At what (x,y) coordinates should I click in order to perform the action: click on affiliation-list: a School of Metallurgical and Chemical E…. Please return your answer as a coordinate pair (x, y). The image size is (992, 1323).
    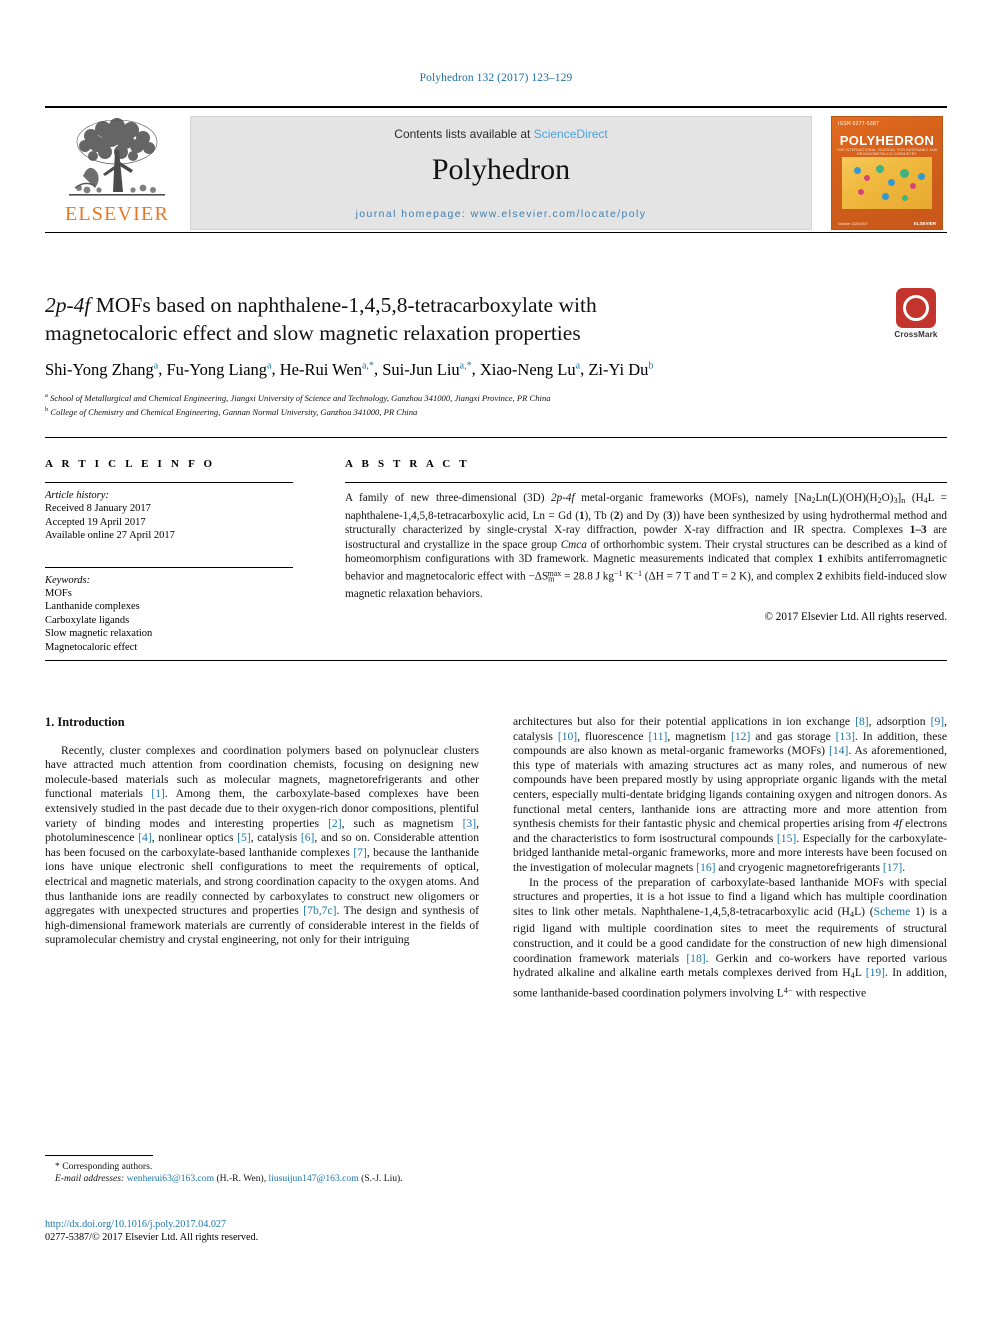
    Looking at the image, I should click on (496, 404).